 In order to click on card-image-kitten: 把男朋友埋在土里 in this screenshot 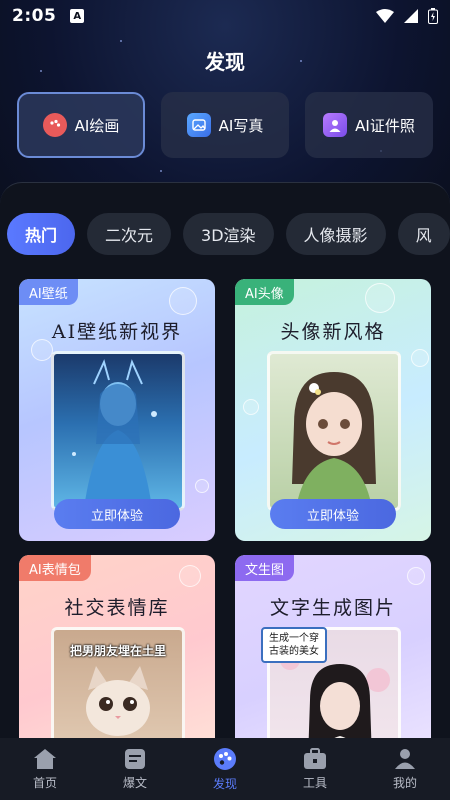, I will do `click(118, 682)`.